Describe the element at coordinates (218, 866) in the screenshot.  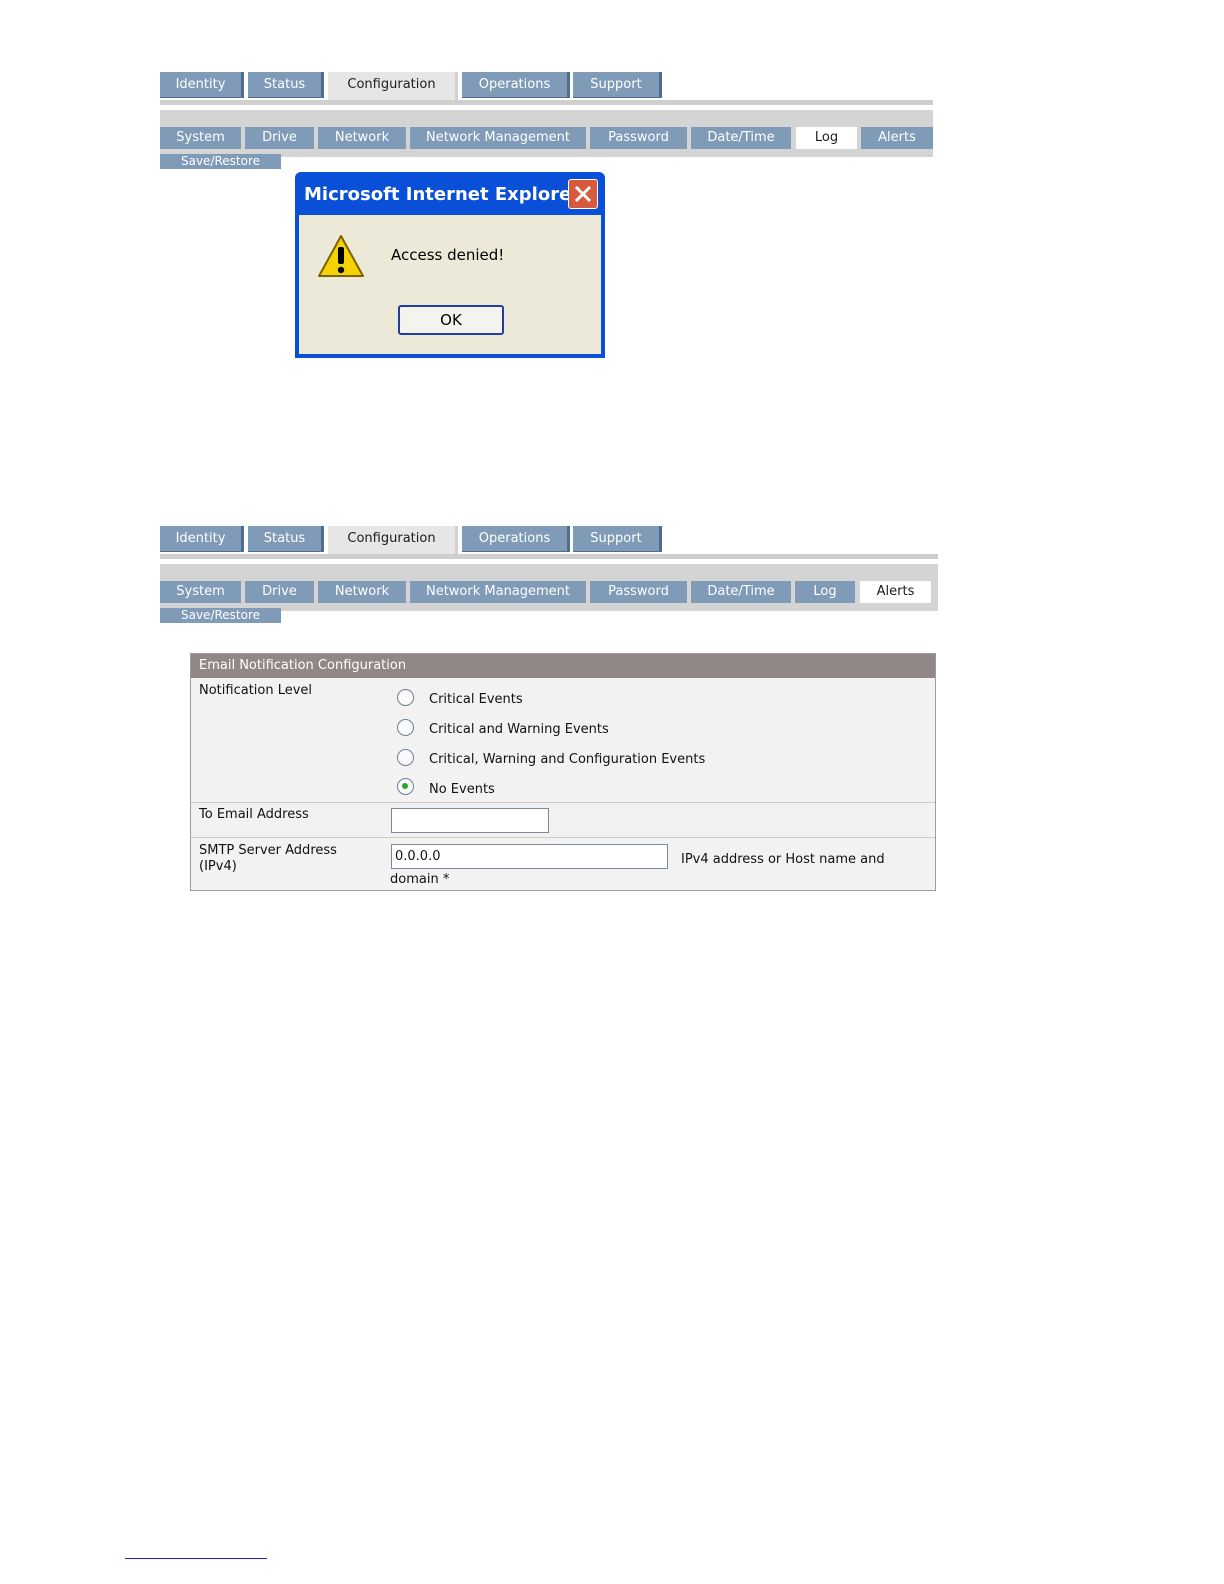
I see `smtp-label-line2: (IPv4)` at that location.